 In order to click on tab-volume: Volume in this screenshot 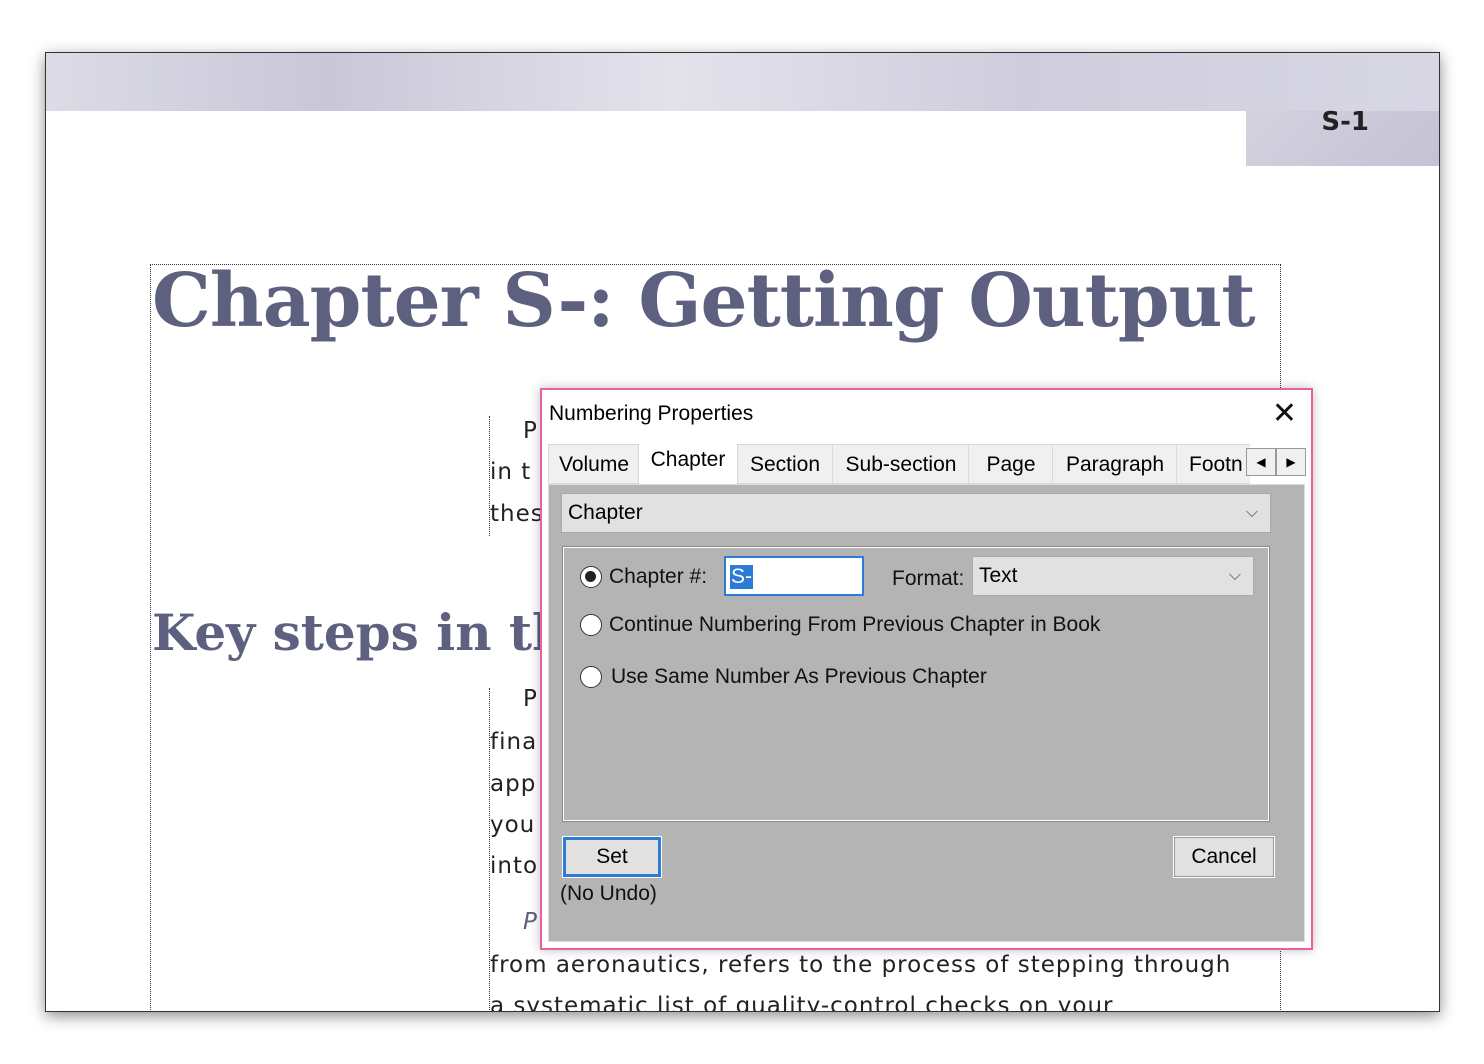, I will do `click(594, 464)`.